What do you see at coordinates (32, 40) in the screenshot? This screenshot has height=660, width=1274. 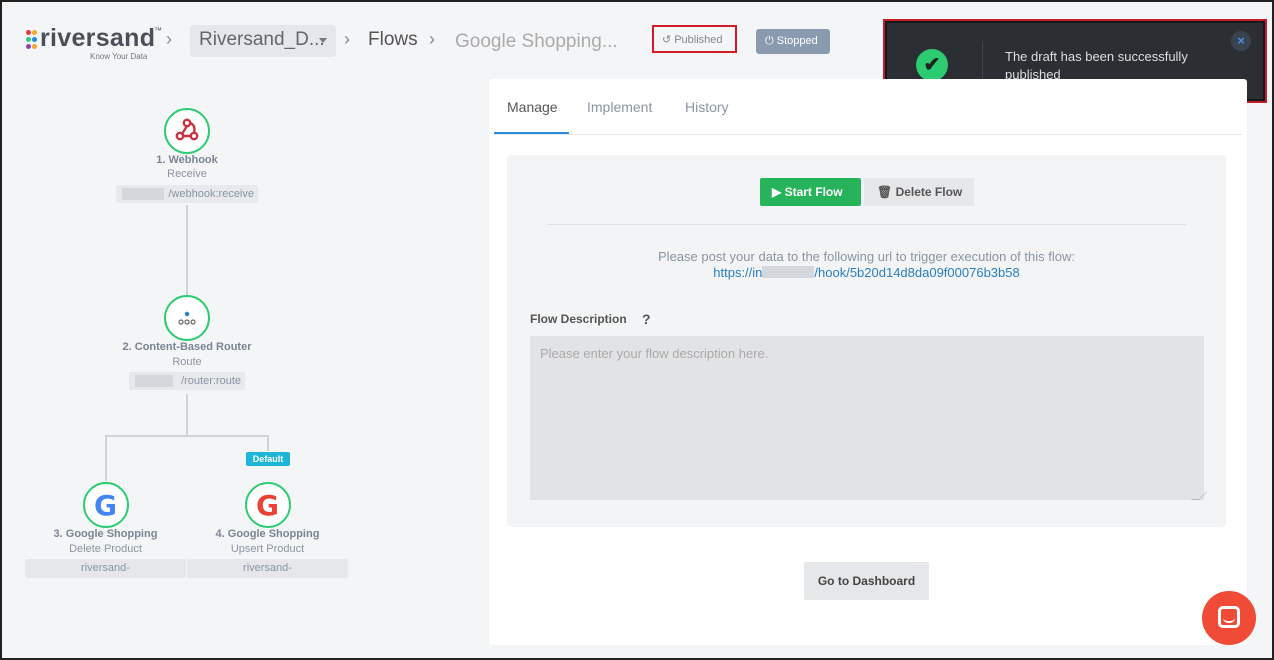 I see `logo-dots-icon` at bounding box center [32, 40].